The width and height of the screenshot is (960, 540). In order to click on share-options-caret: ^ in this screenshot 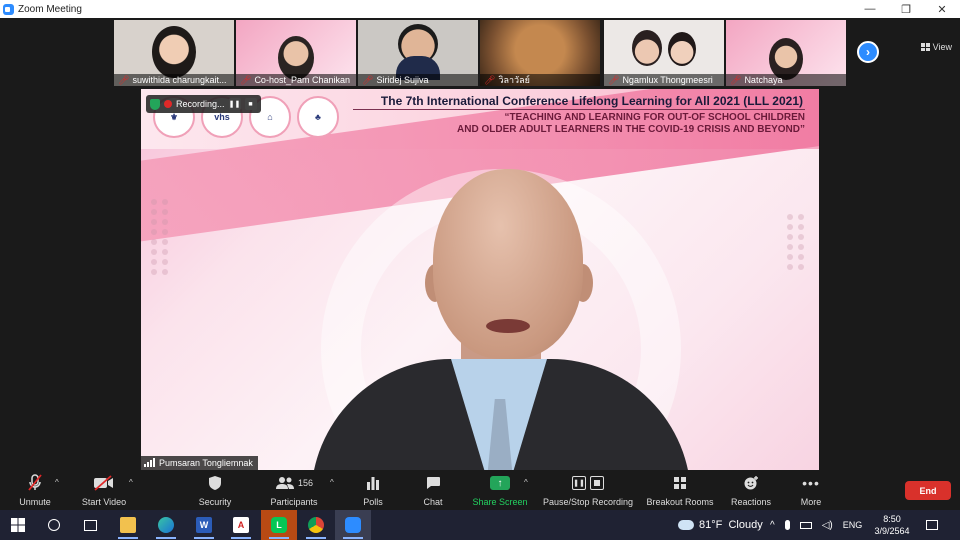, I will do `click(526, 482)`.